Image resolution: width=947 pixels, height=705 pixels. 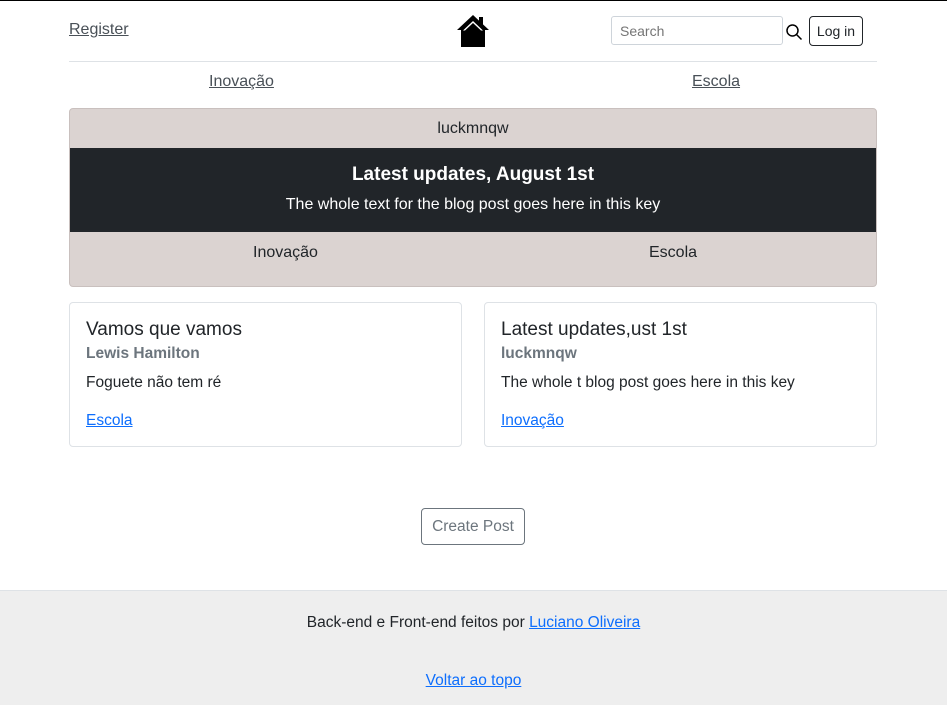 I want to click on featured-author: luckmnqw, so click(x=473, y=128).